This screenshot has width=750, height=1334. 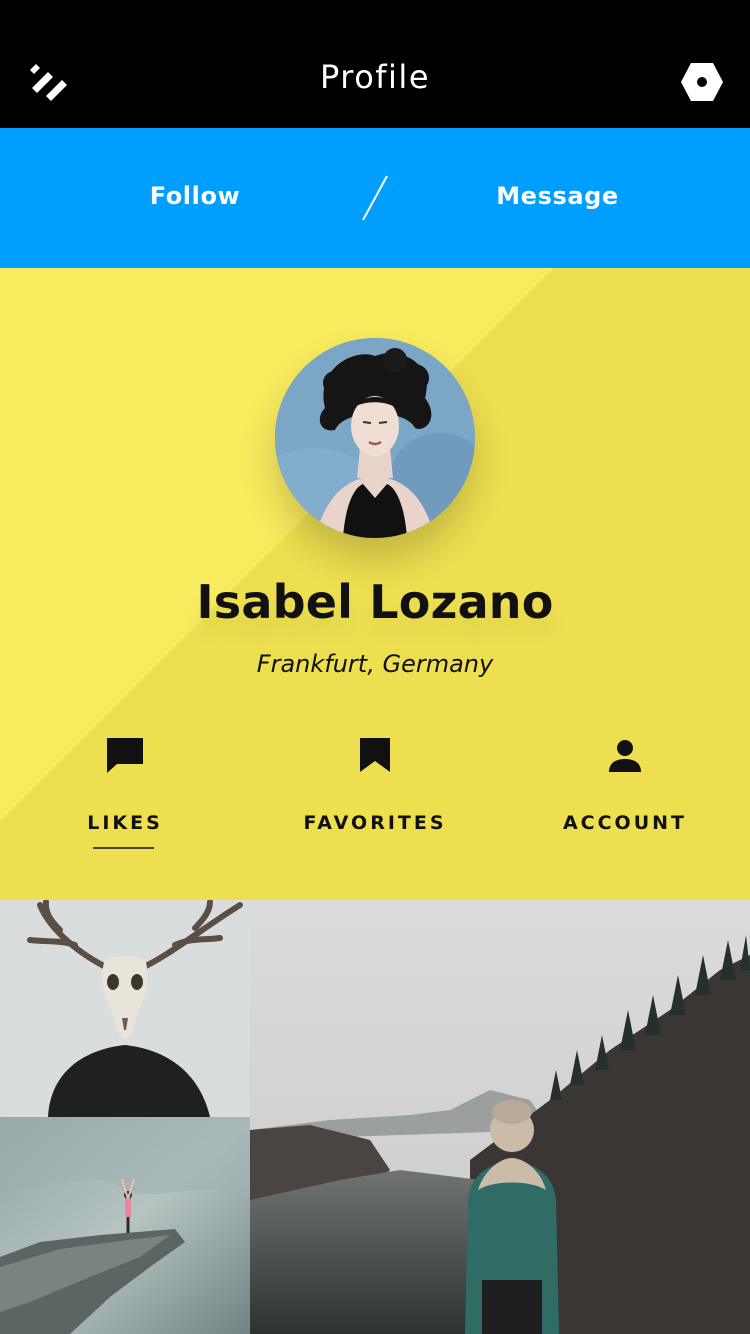 I want to click on bookmark-icon, so click(x=375, y=755).